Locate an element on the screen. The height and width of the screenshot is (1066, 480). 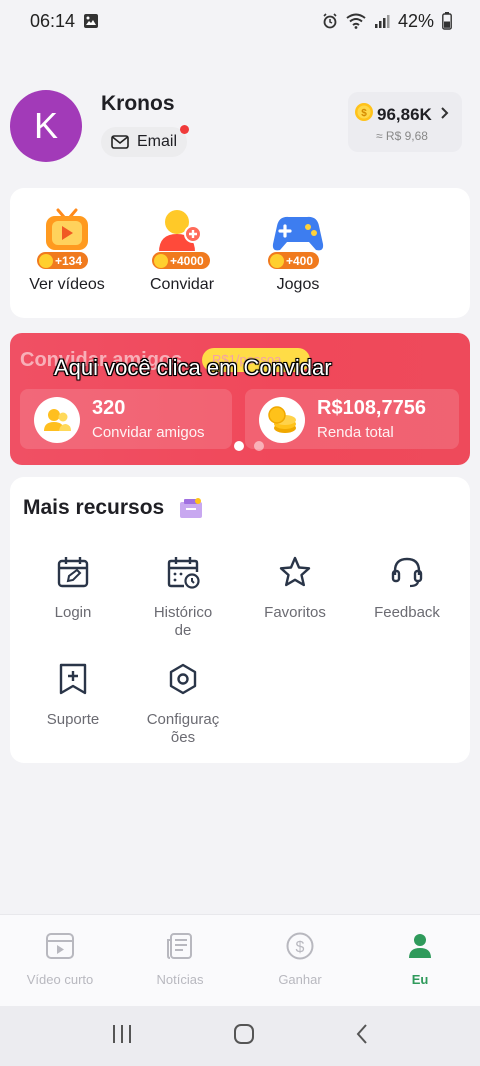
nav-label: Notícias is located at coordinates (180, 979).